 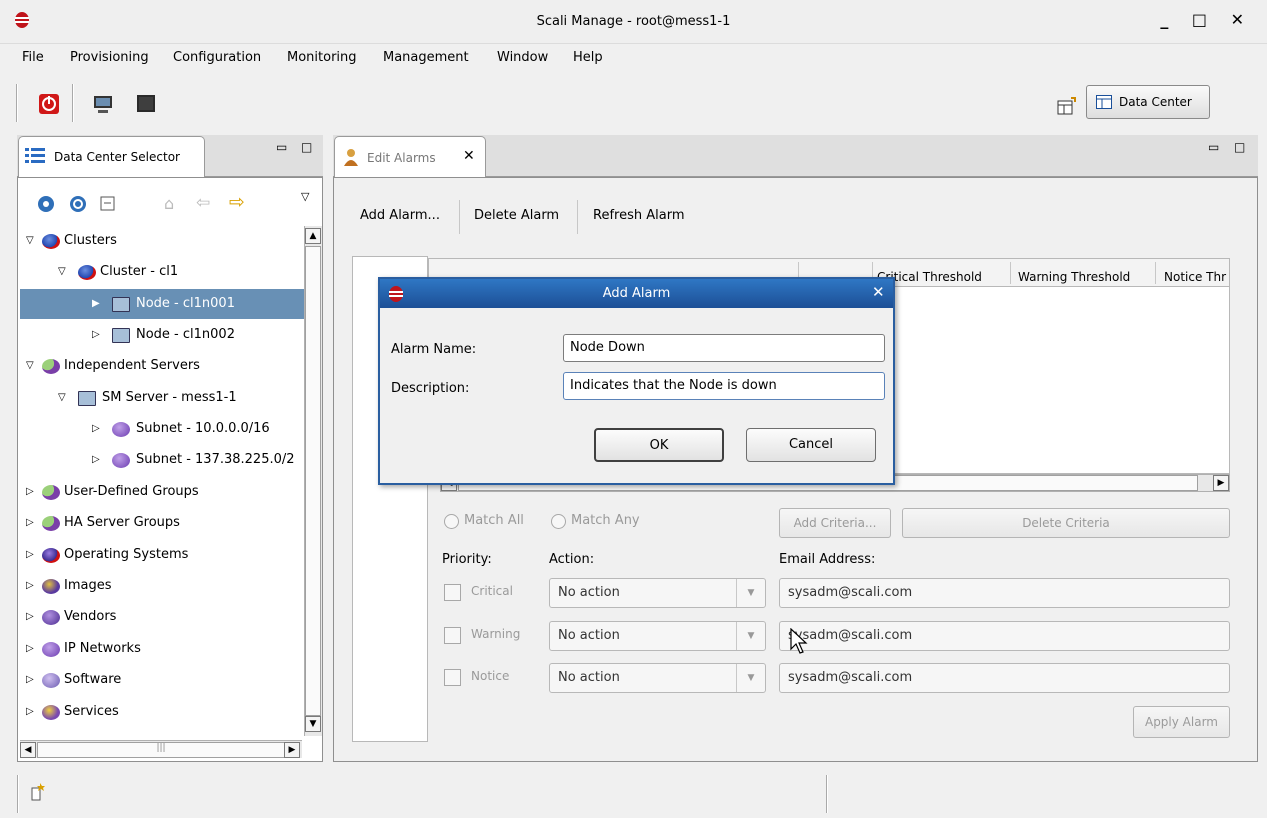 What do you see at coordinates (164, 492) in the screenshot?
I see `tree-item-user-defined-groups: ▷ User-Defined Groups` at bounding box center [164, 492].